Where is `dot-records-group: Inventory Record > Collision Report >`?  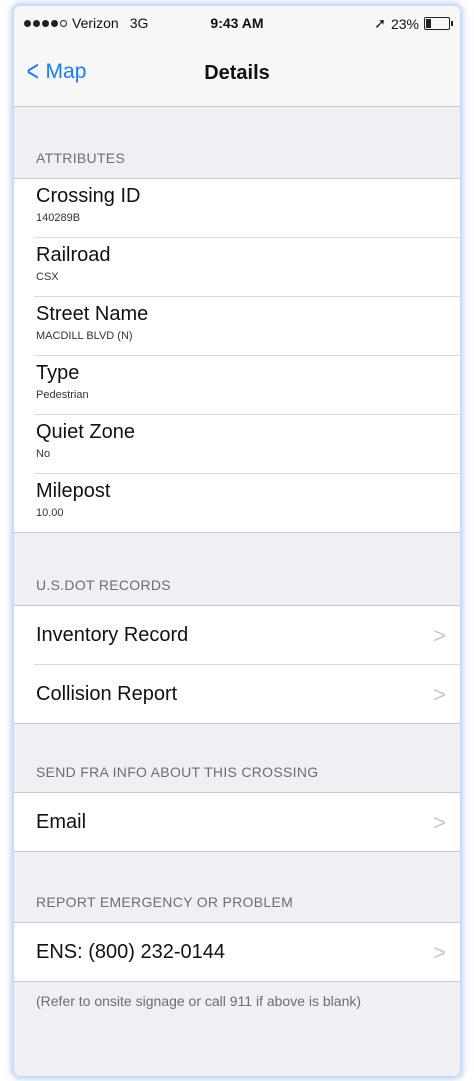
dot-records-group: Inventory Record > Collision Report > is located at coordinates (237, 664).